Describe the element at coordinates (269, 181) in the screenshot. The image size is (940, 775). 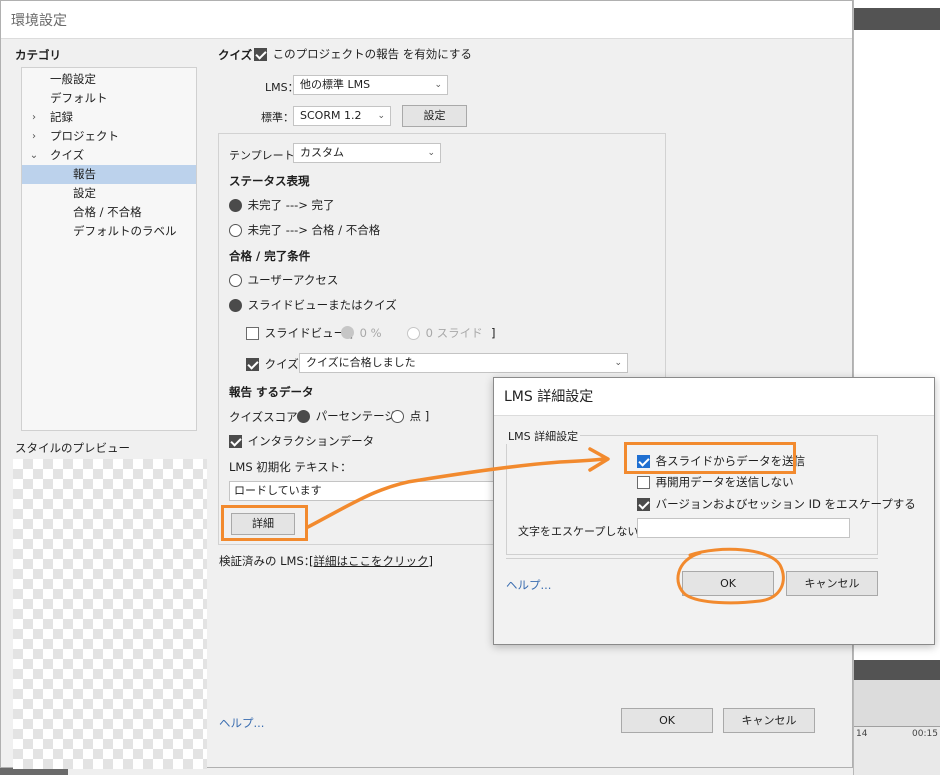
I see `status-heading: ステータス表現` at that location.